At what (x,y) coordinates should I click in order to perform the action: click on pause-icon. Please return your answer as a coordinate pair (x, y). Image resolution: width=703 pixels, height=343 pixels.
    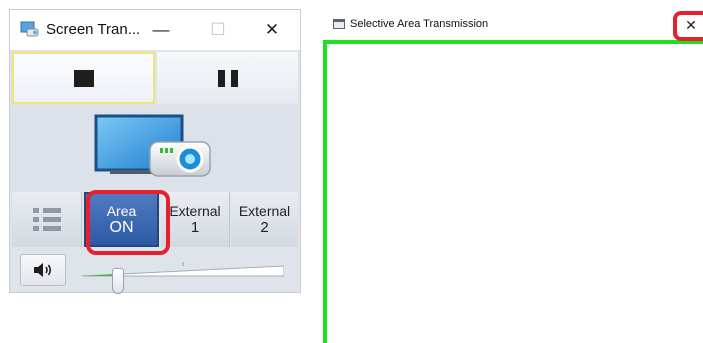
    Looking at the image, I should click on (227, 78).